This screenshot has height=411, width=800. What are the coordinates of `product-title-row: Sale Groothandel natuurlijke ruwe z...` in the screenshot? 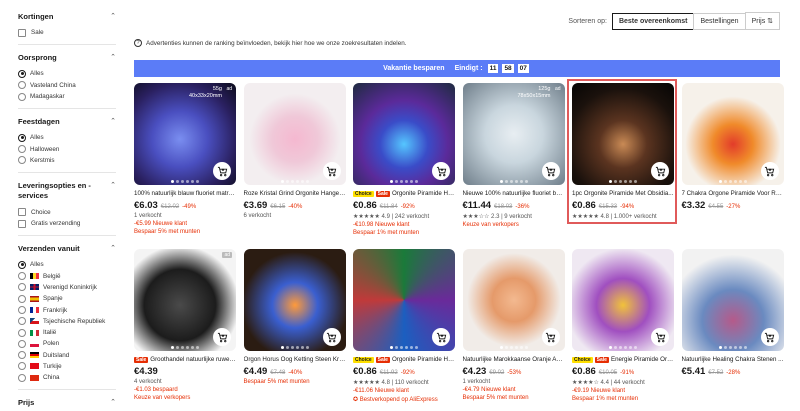 It's located at (185, 359).